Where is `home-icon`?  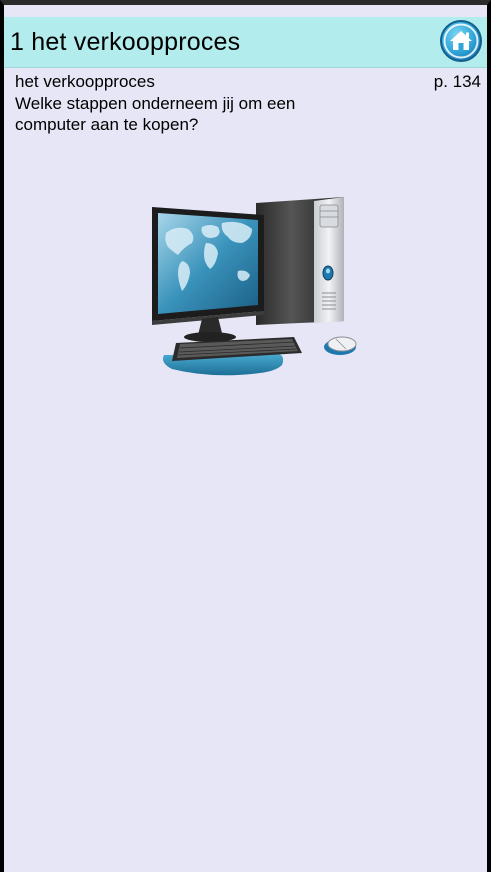
home-icon is located at coordinates (461, 41).